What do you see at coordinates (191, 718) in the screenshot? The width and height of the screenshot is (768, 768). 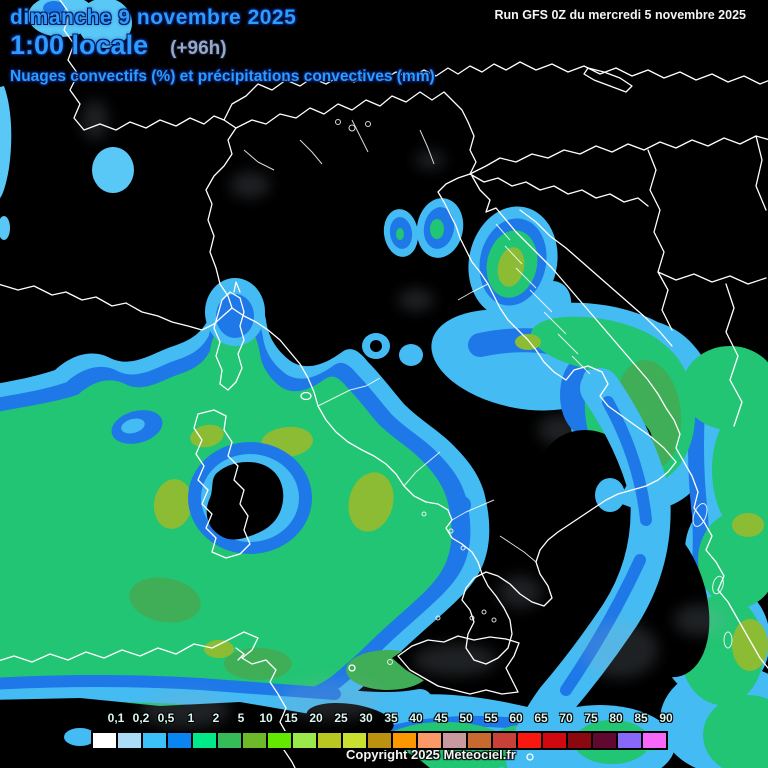 I see `legend-boundary-label: 1` at bounding box center [191, 718].